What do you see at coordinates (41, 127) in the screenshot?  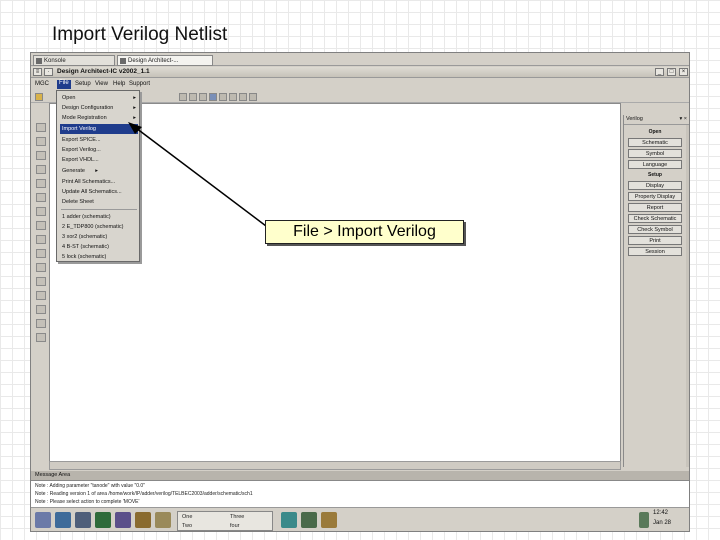 I see `select-tool-icon` at bounding box center [41, 127].